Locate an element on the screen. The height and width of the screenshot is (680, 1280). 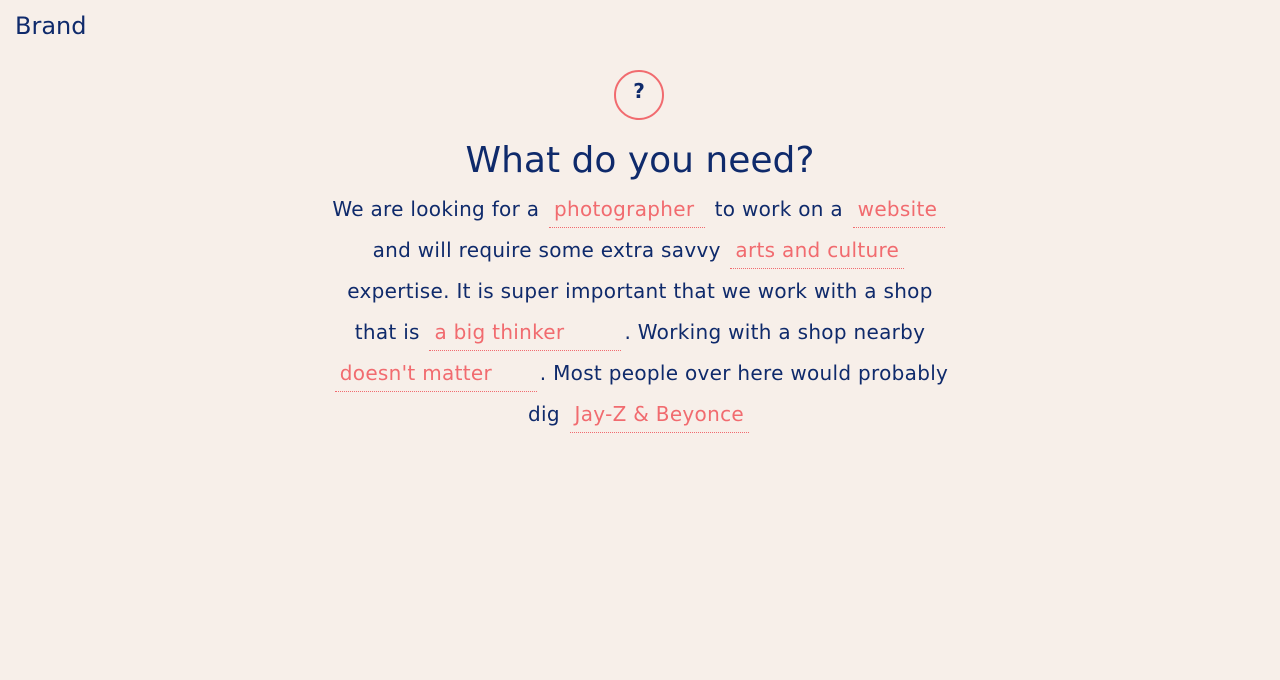
project-type-select: website is located at coordinates (898, 209).